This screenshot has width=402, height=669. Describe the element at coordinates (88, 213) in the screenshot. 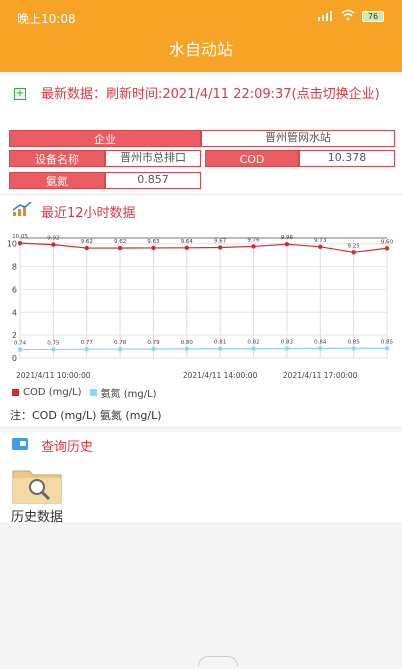

I see `trend-title: 最近12小时数据` at that location.